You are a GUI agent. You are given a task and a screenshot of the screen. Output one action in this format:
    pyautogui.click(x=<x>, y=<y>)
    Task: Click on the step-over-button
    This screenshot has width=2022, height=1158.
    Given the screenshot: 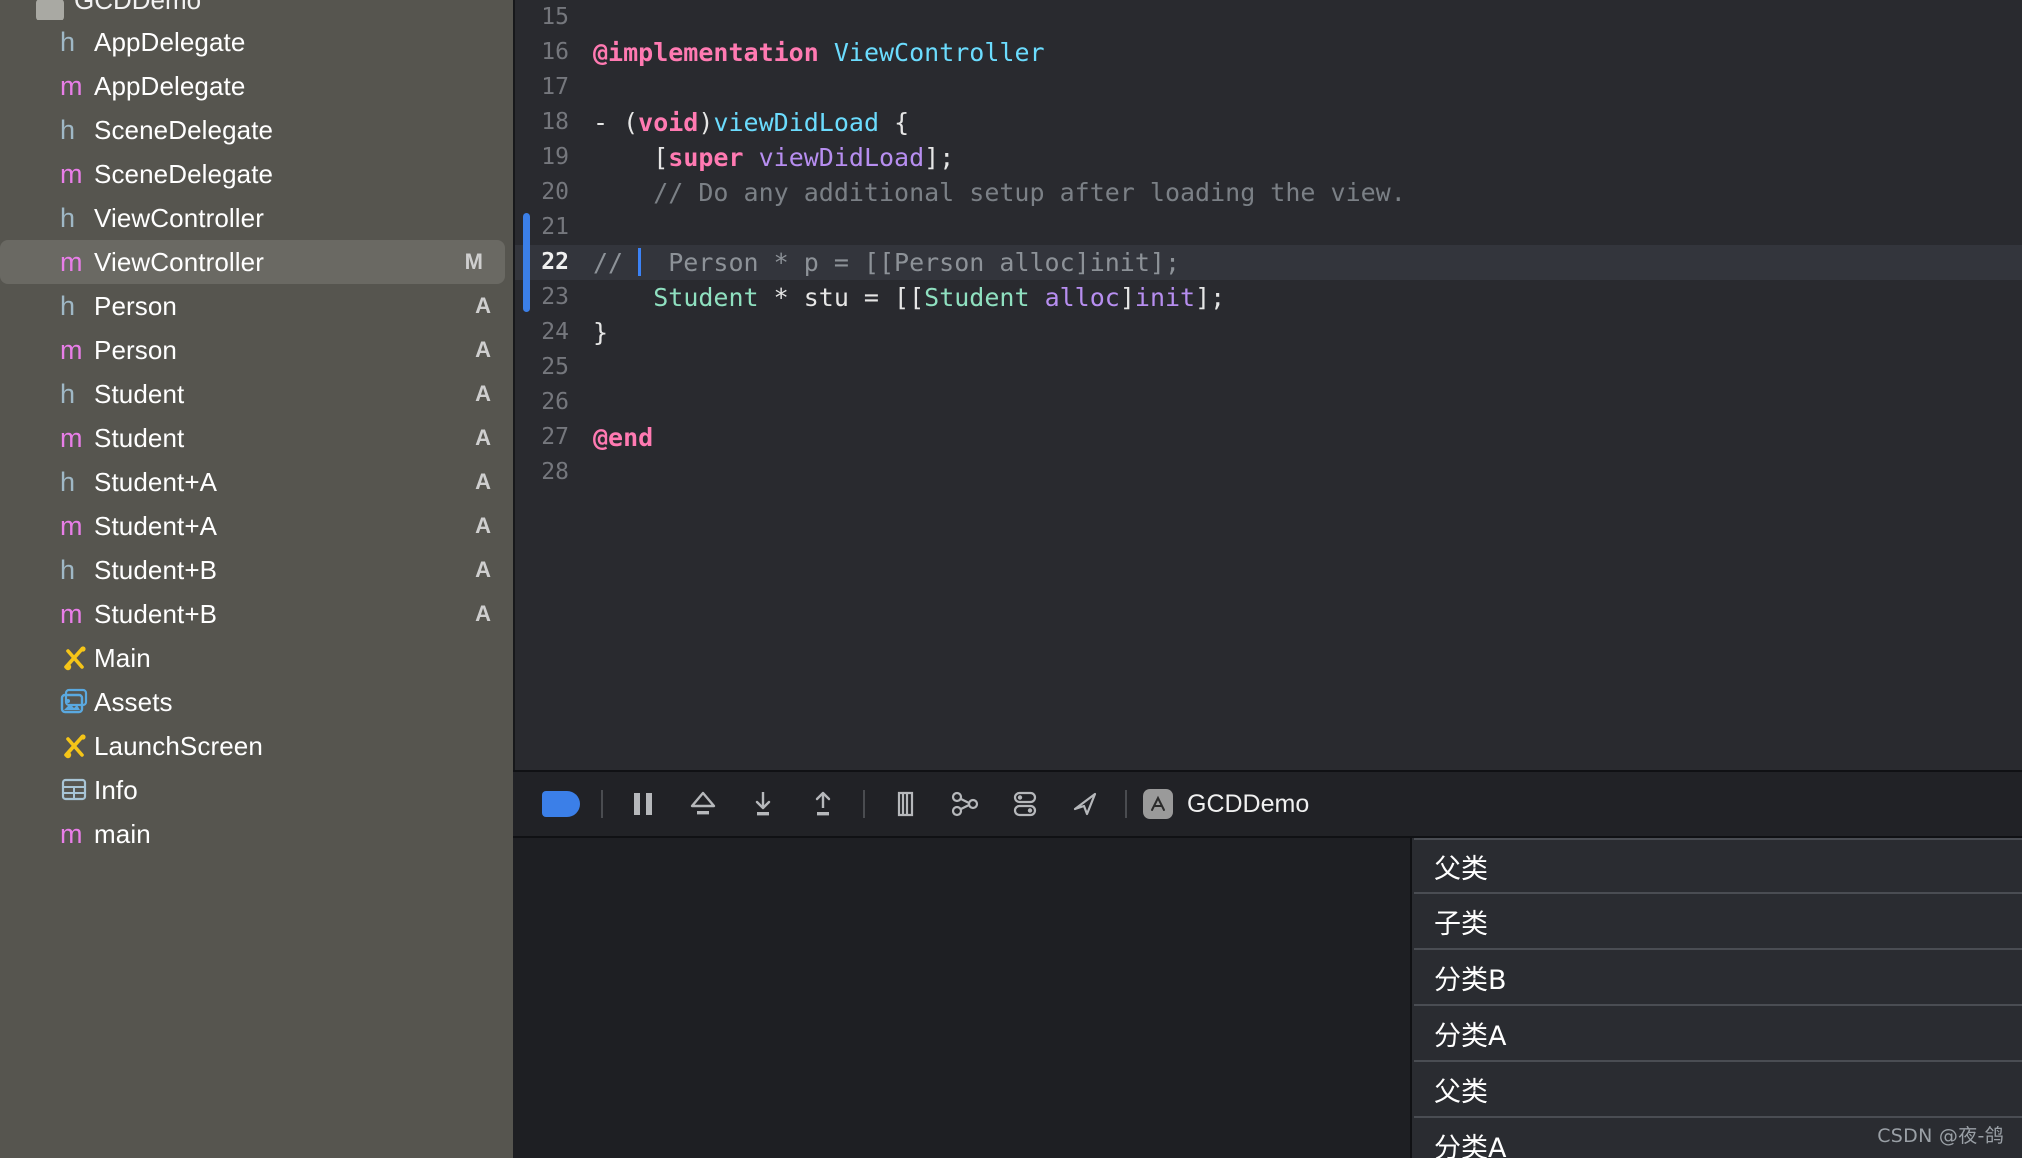 What is the action you would take?
    pyautogui.click(x=703, y=804)
    